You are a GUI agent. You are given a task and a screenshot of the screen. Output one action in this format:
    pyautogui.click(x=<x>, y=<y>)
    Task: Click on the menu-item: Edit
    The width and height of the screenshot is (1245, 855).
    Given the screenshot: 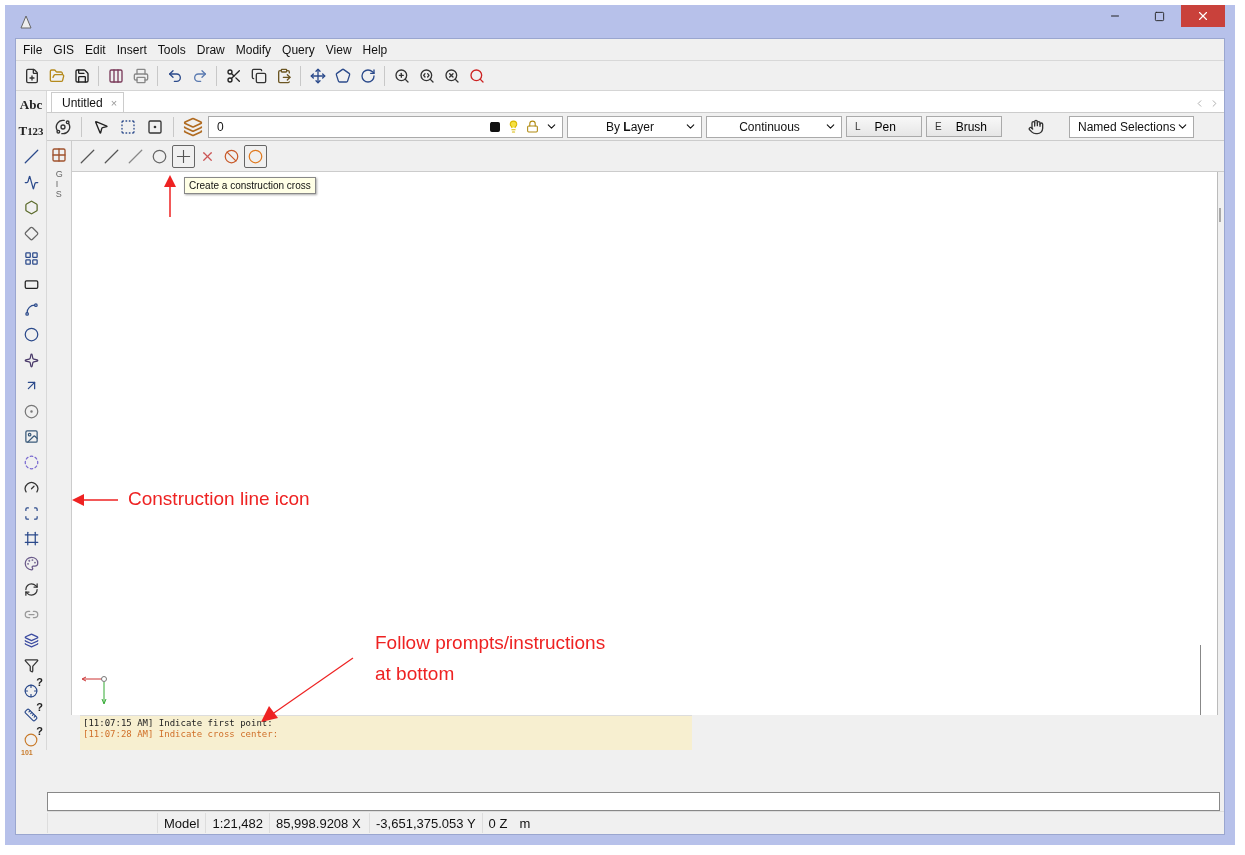 What is the action you would take?
    pyautogui.click(x=98, y=49)
    